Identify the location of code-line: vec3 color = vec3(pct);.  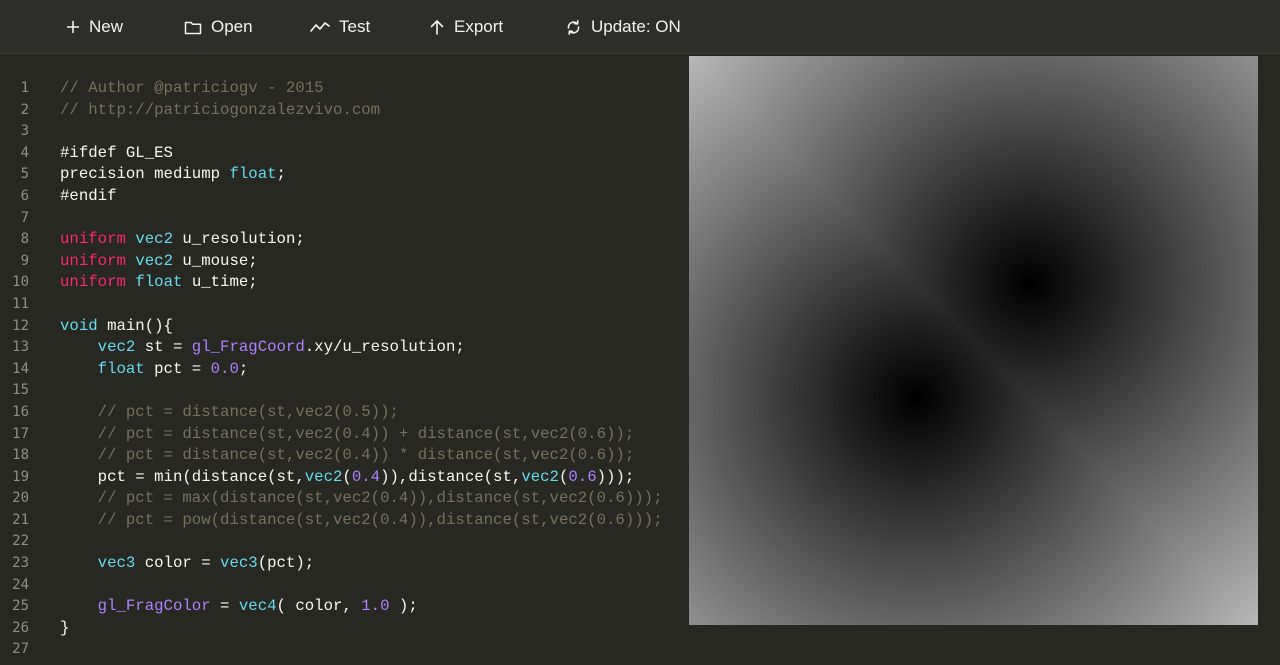
(374, 564).